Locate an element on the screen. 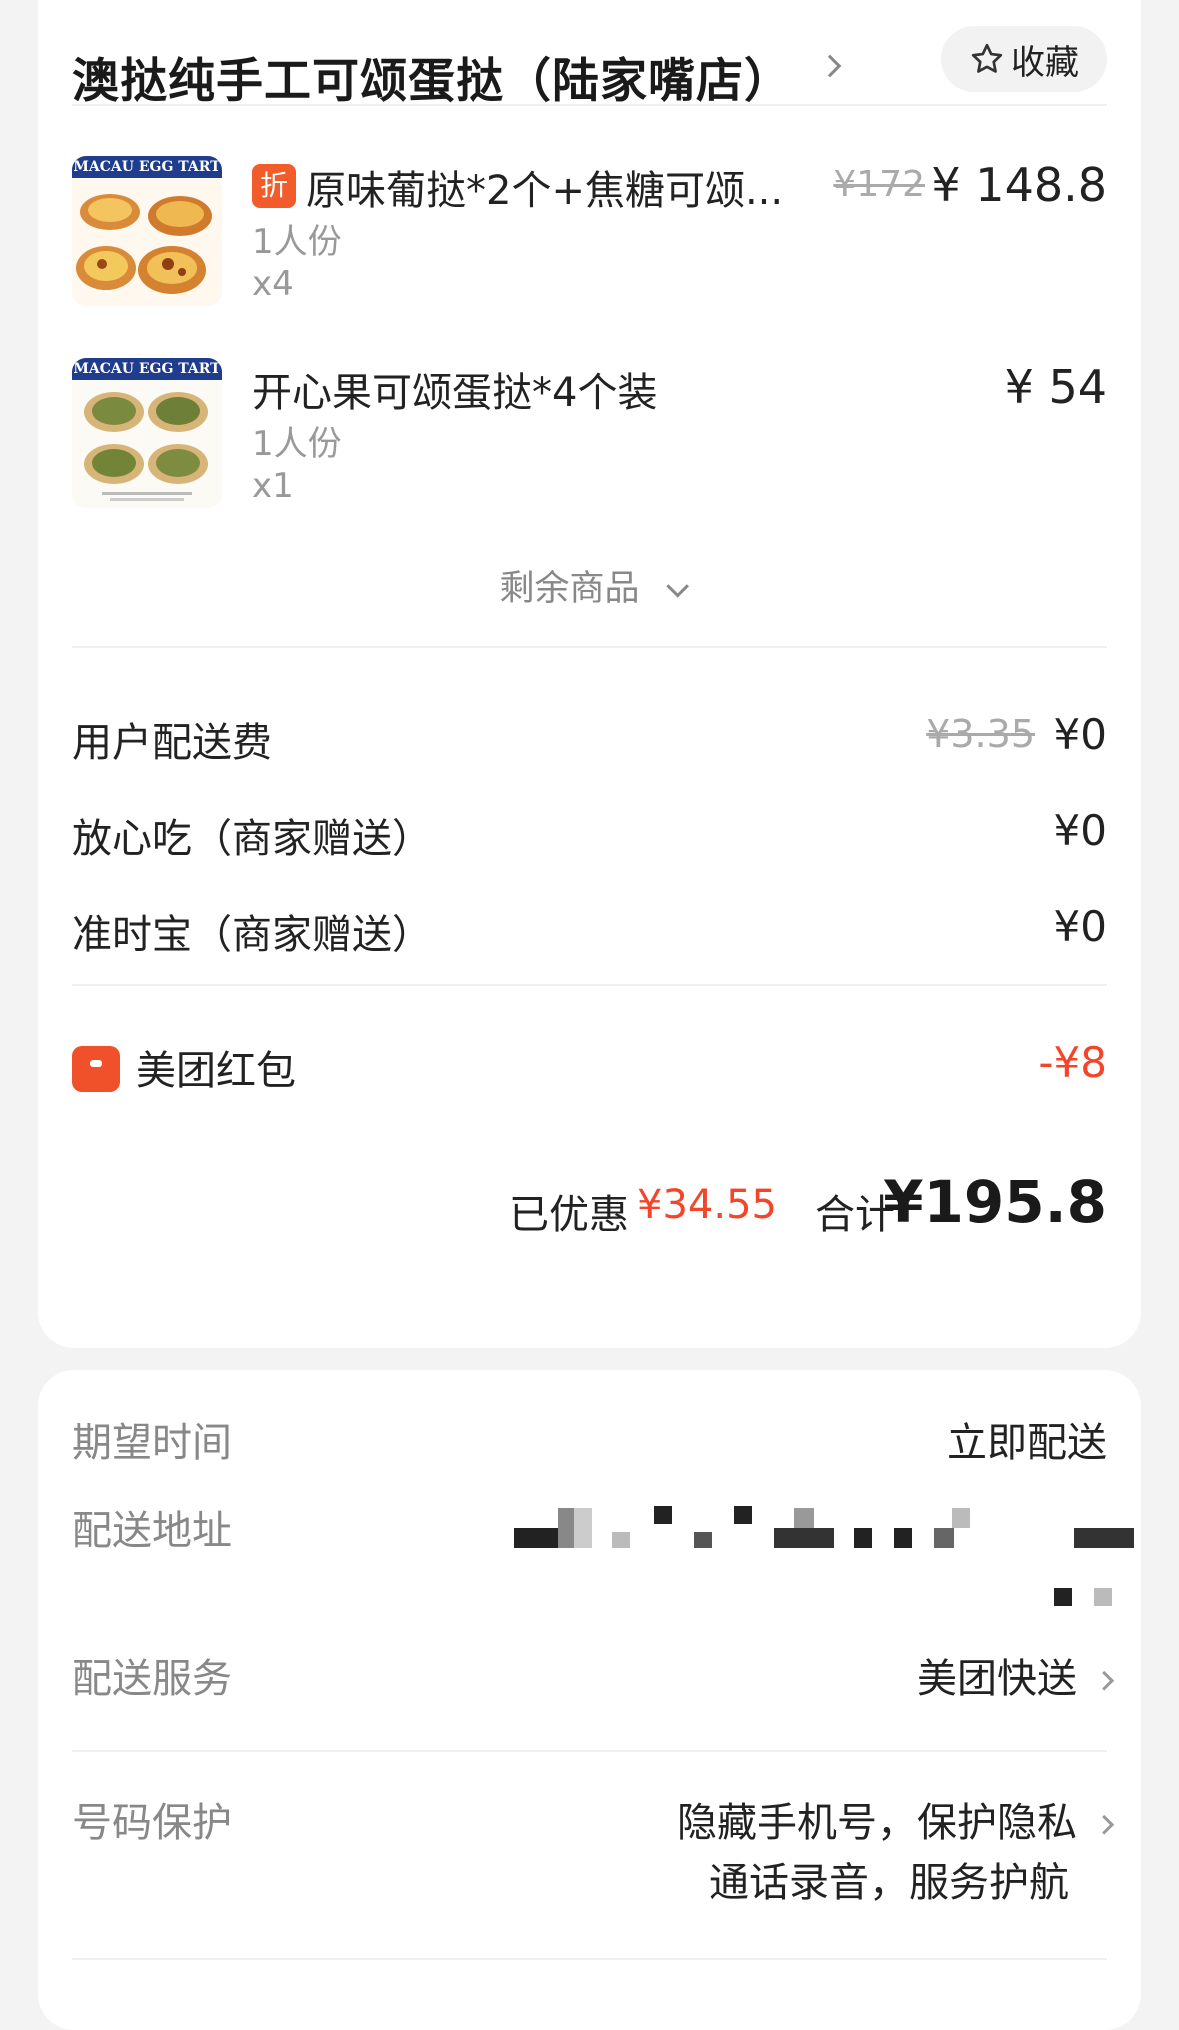 Image resolution: width=1179 pixels, height=2030 pixels. number-protection-line1: 隐藏手机号，保护隐私 is located at coordinates (877, 1823).